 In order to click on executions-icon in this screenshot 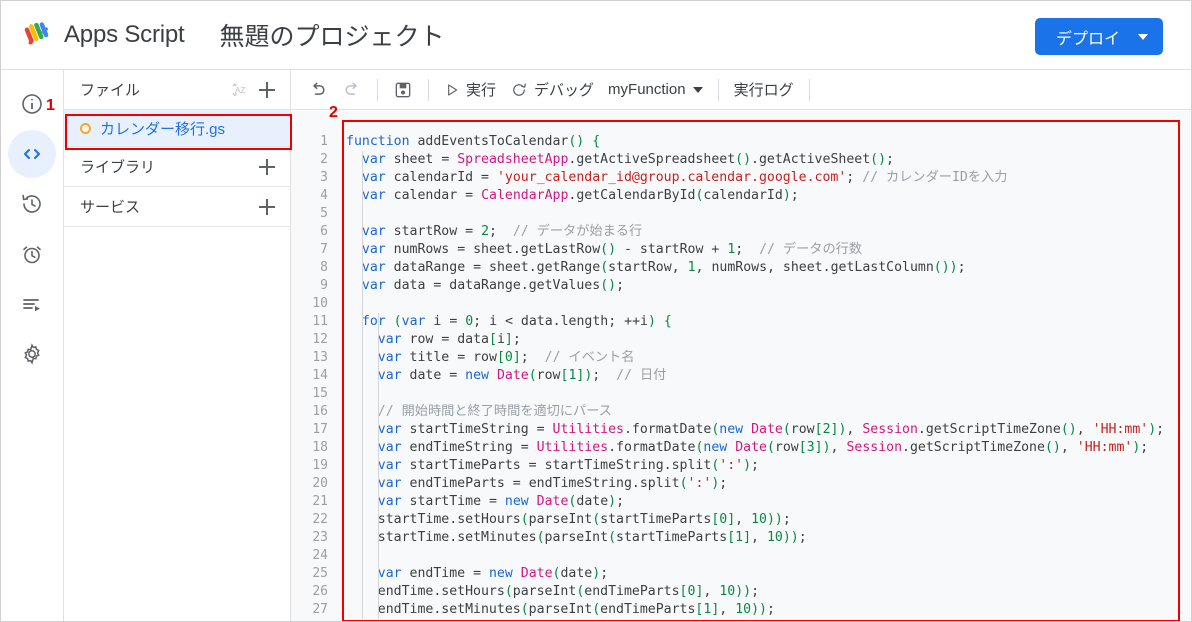, I will do `click(31, 305)`.